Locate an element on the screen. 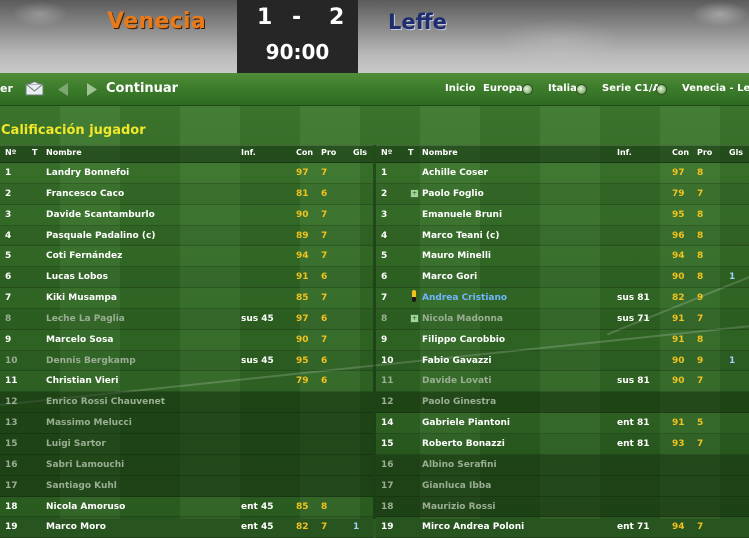  table-row: 6 Lucas Lobos 91 6 is located at coordinates (186, 278).